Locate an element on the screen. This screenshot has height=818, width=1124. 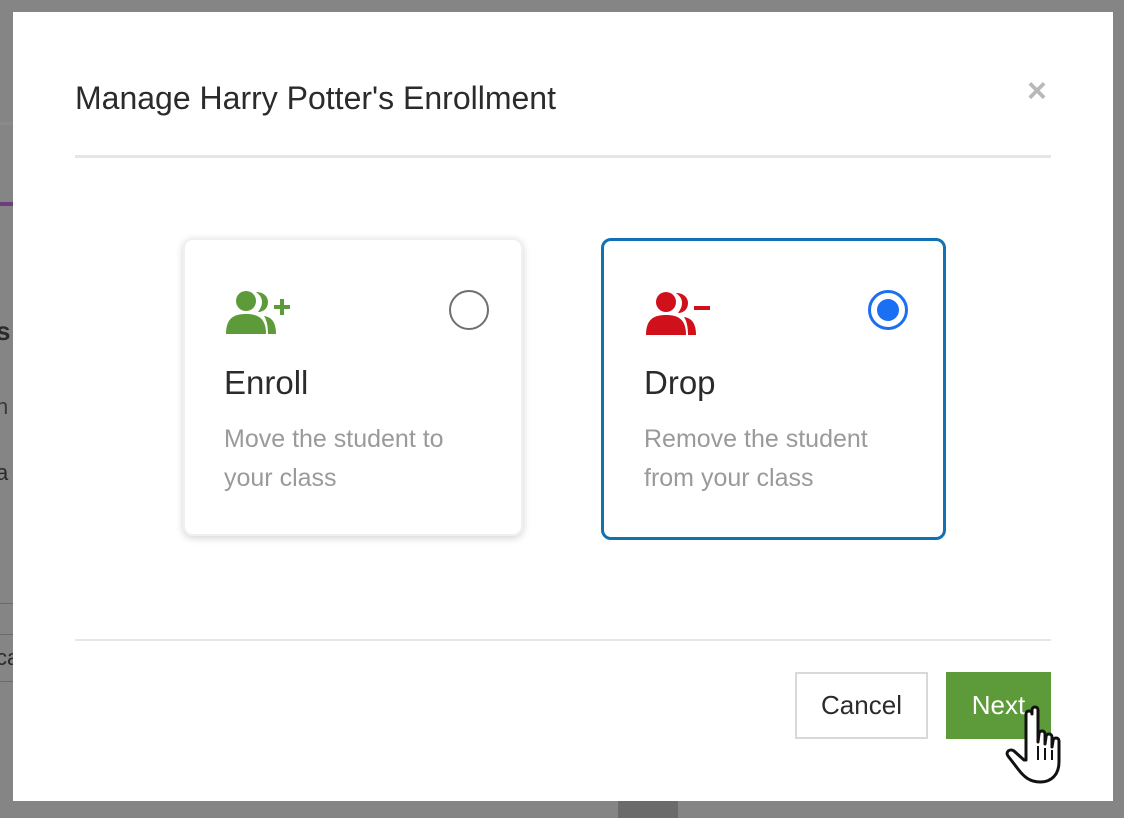
header-divider is located at coordinates (563, 156).